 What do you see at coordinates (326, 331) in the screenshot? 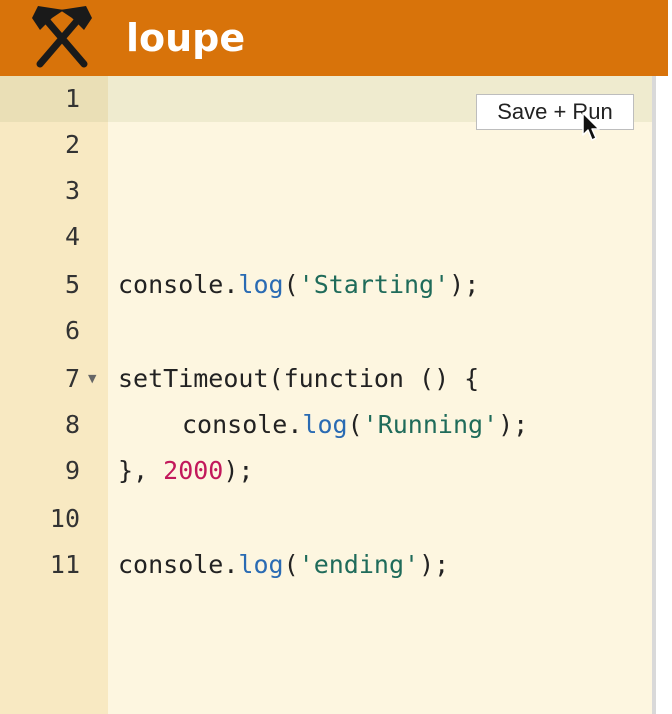
I see `code-line: 6` at bounding box center [326, 331].